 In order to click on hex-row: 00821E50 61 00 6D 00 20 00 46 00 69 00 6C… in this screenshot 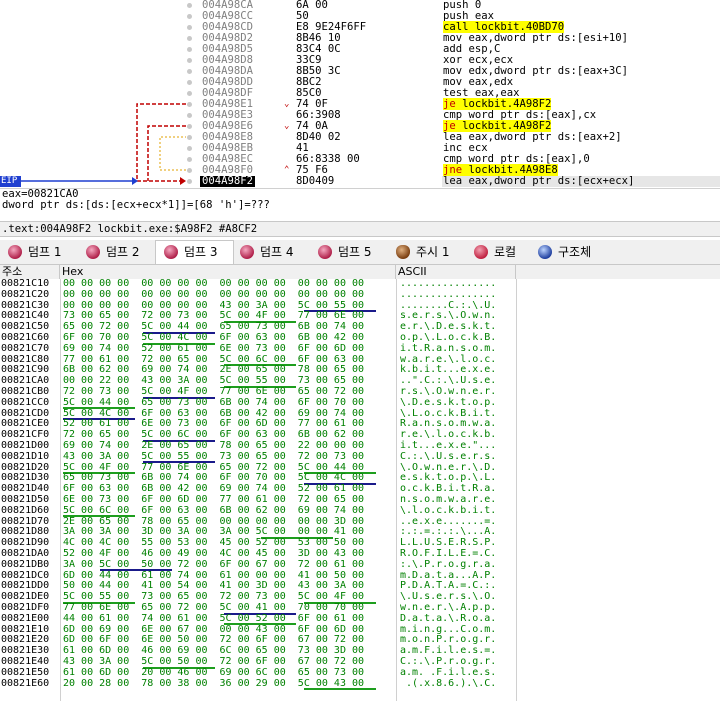, I will do `click(360, 672)`.